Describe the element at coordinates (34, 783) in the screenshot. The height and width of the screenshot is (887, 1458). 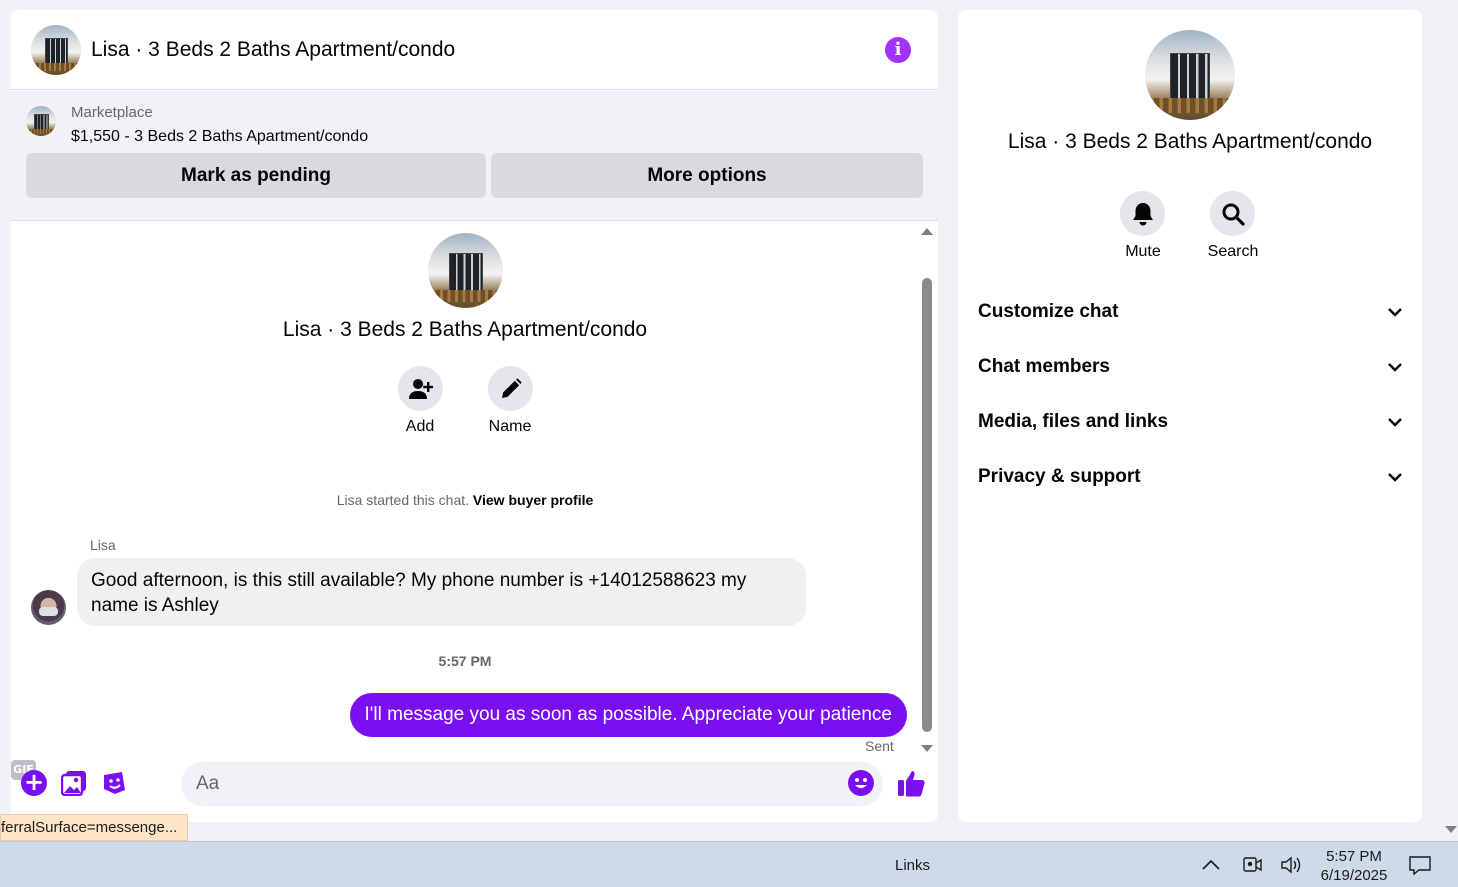
I see `plus-icon: +` at that location.